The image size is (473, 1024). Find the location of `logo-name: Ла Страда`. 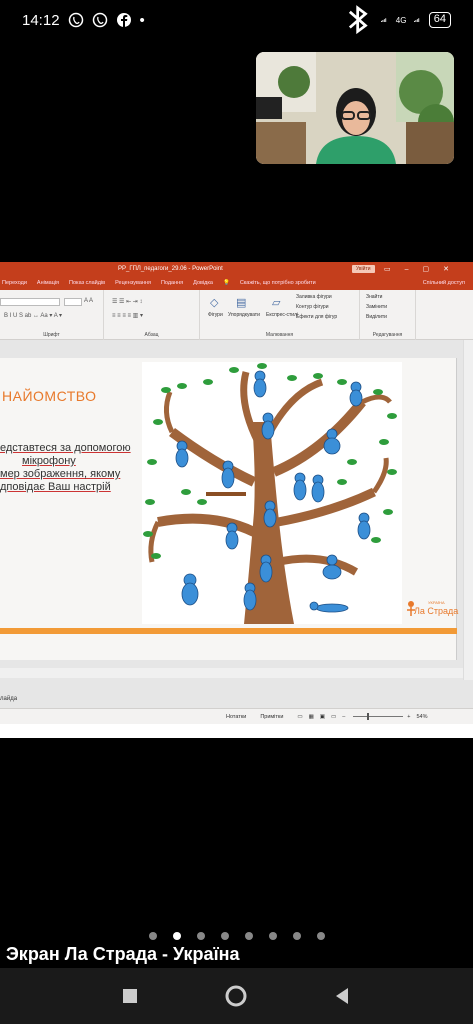

logo-name: Ла Страда is located at coordinates (436, 611).